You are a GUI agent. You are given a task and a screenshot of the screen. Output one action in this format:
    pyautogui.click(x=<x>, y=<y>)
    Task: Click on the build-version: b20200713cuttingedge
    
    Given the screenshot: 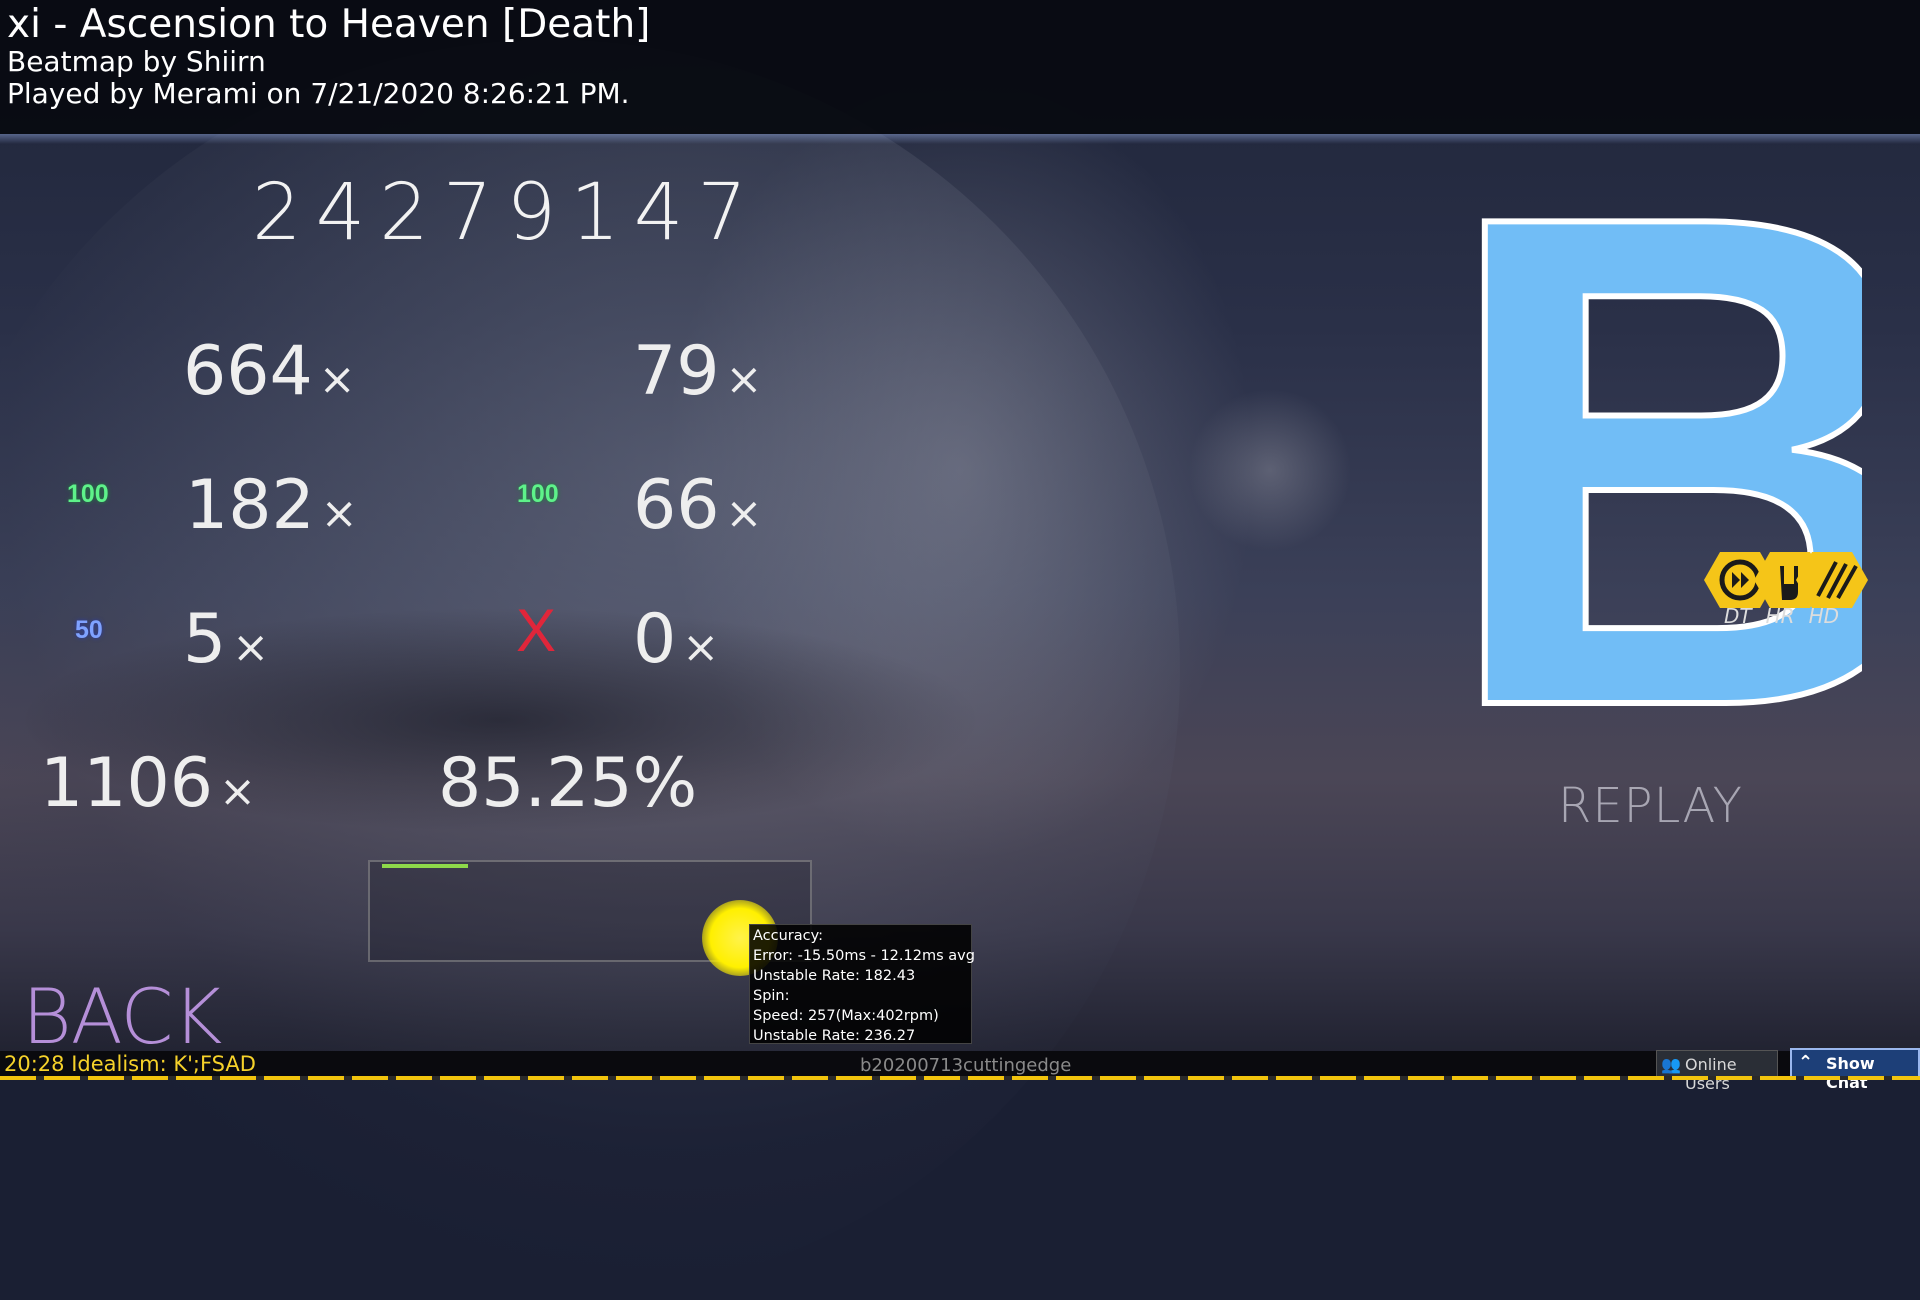 What is the action you would take?
    pyautogui.click(x=966, y=1065)
    